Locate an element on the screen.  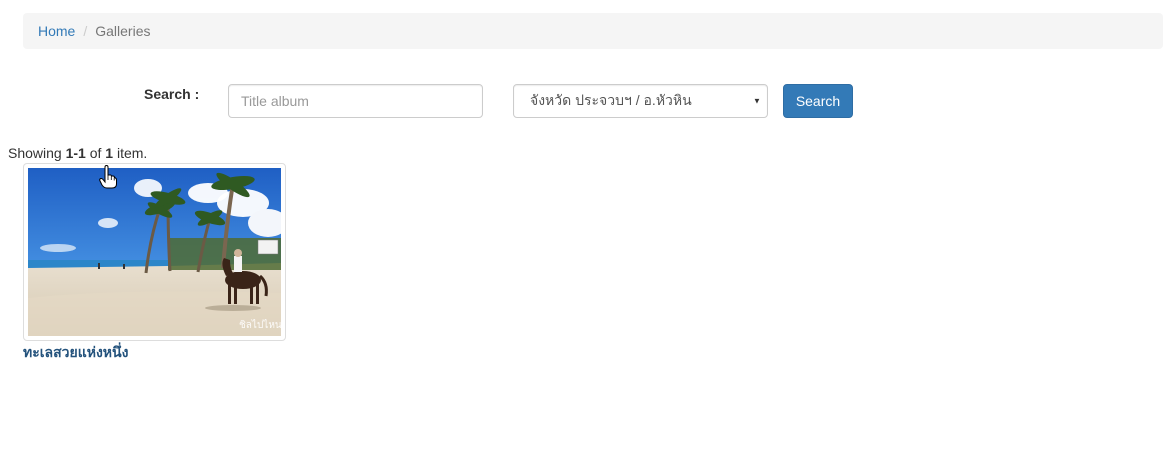
province-select-value: จังหวัด ประจวบฯ / อ.หัวหิน is located at coordinates (611, 100).